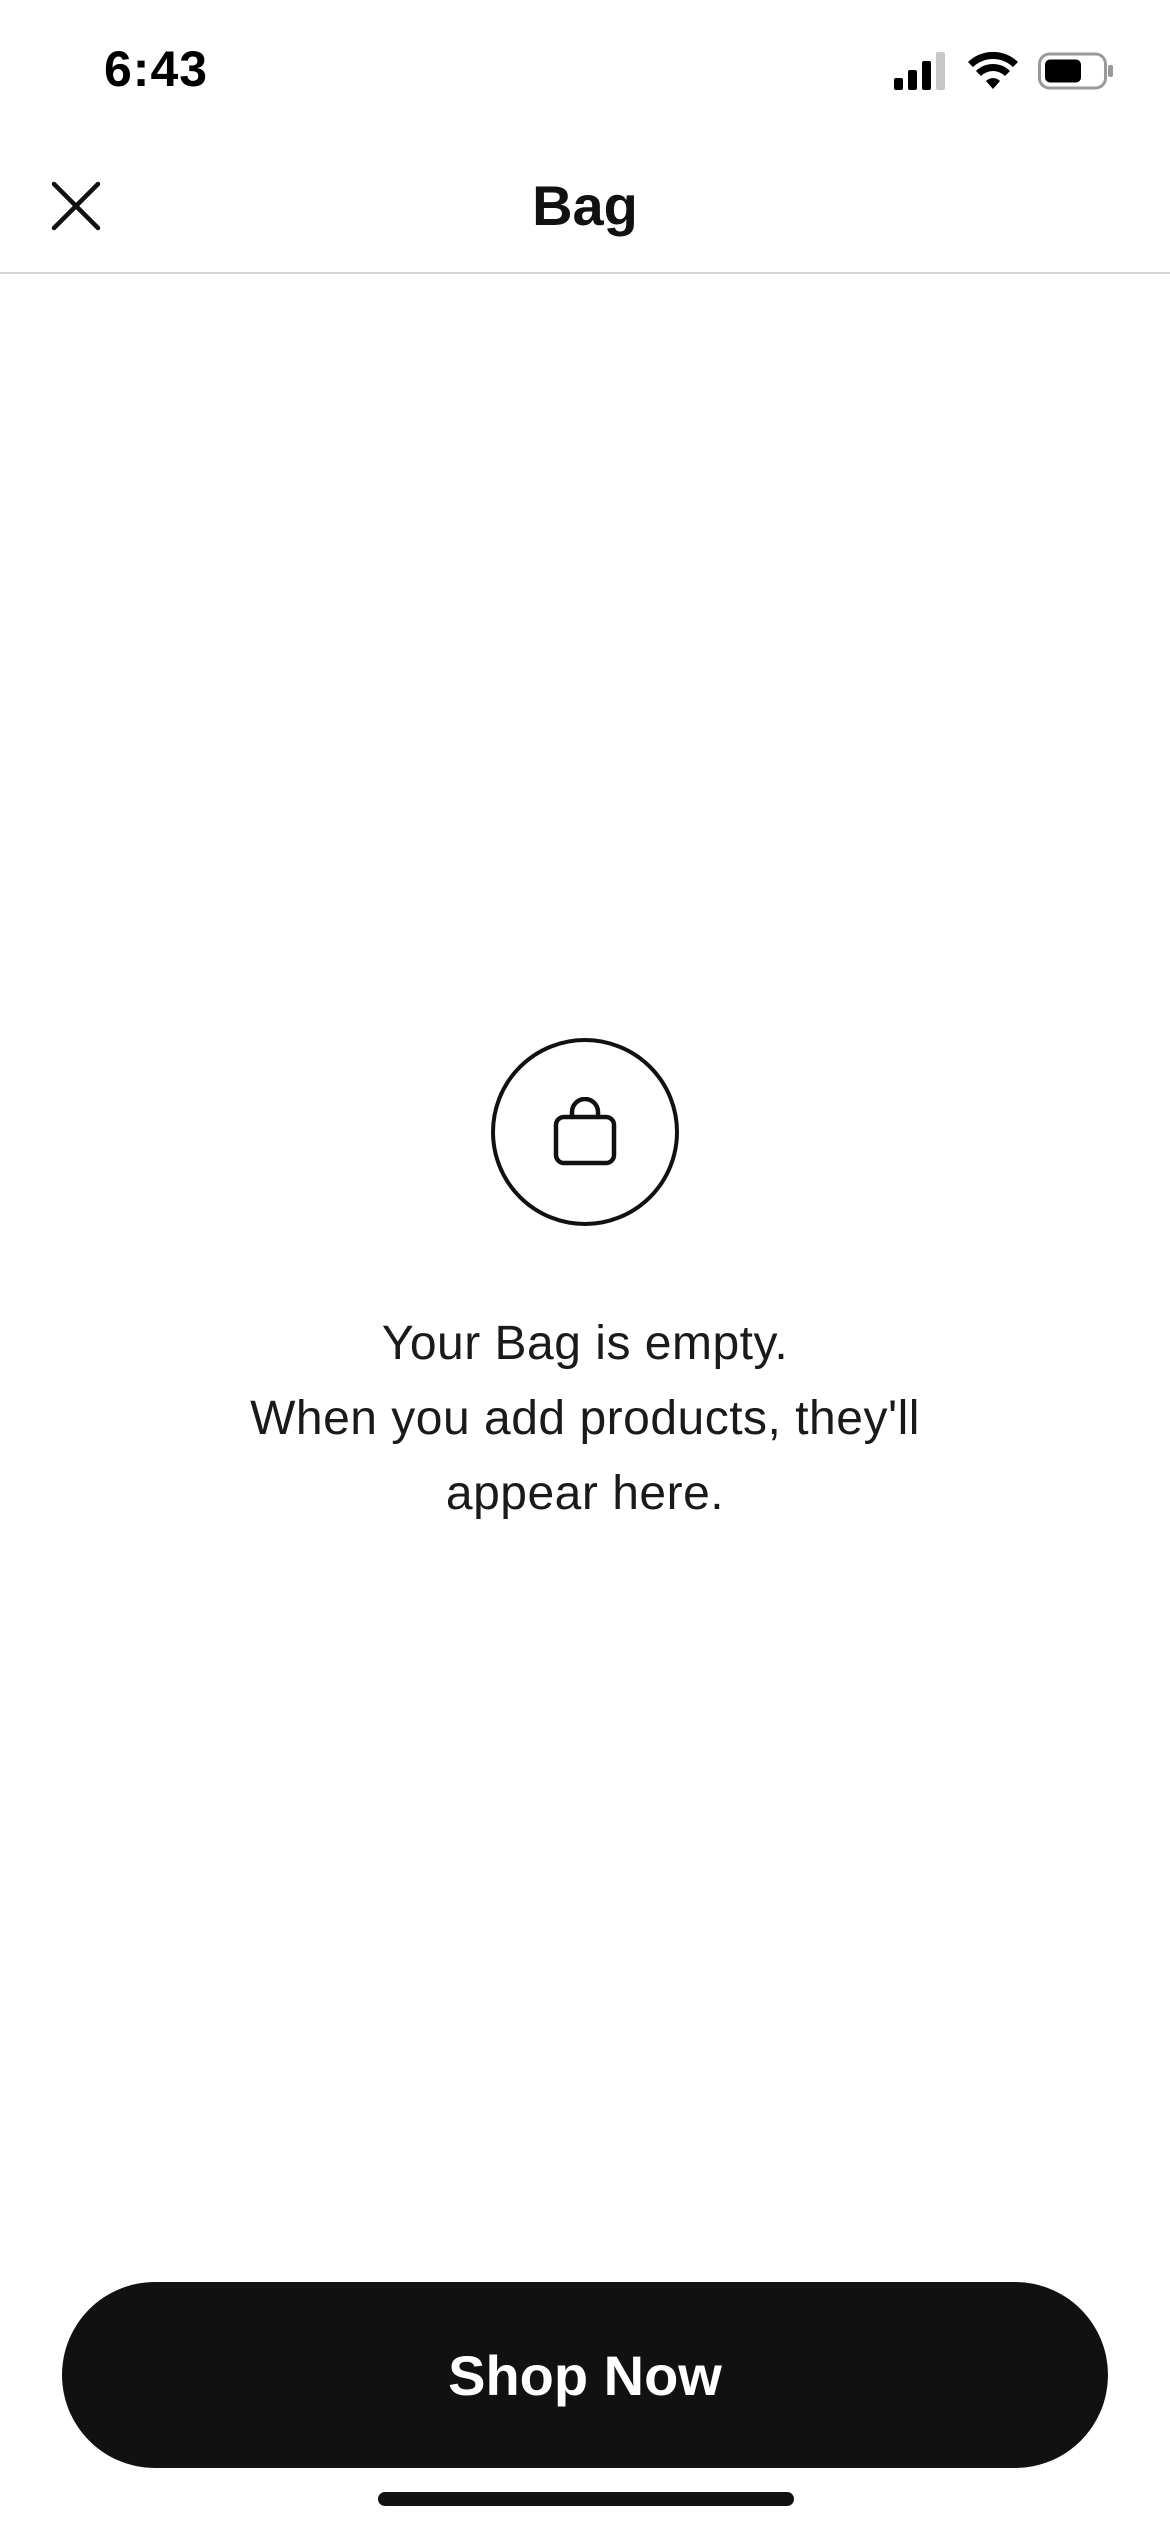 Image resolution: width=1170 pixels, height=2532 pixels. What do you see at coordinates (156, 69) in the screenshot?
I see `status-time: 6:43` at bounding box center [156, 69].